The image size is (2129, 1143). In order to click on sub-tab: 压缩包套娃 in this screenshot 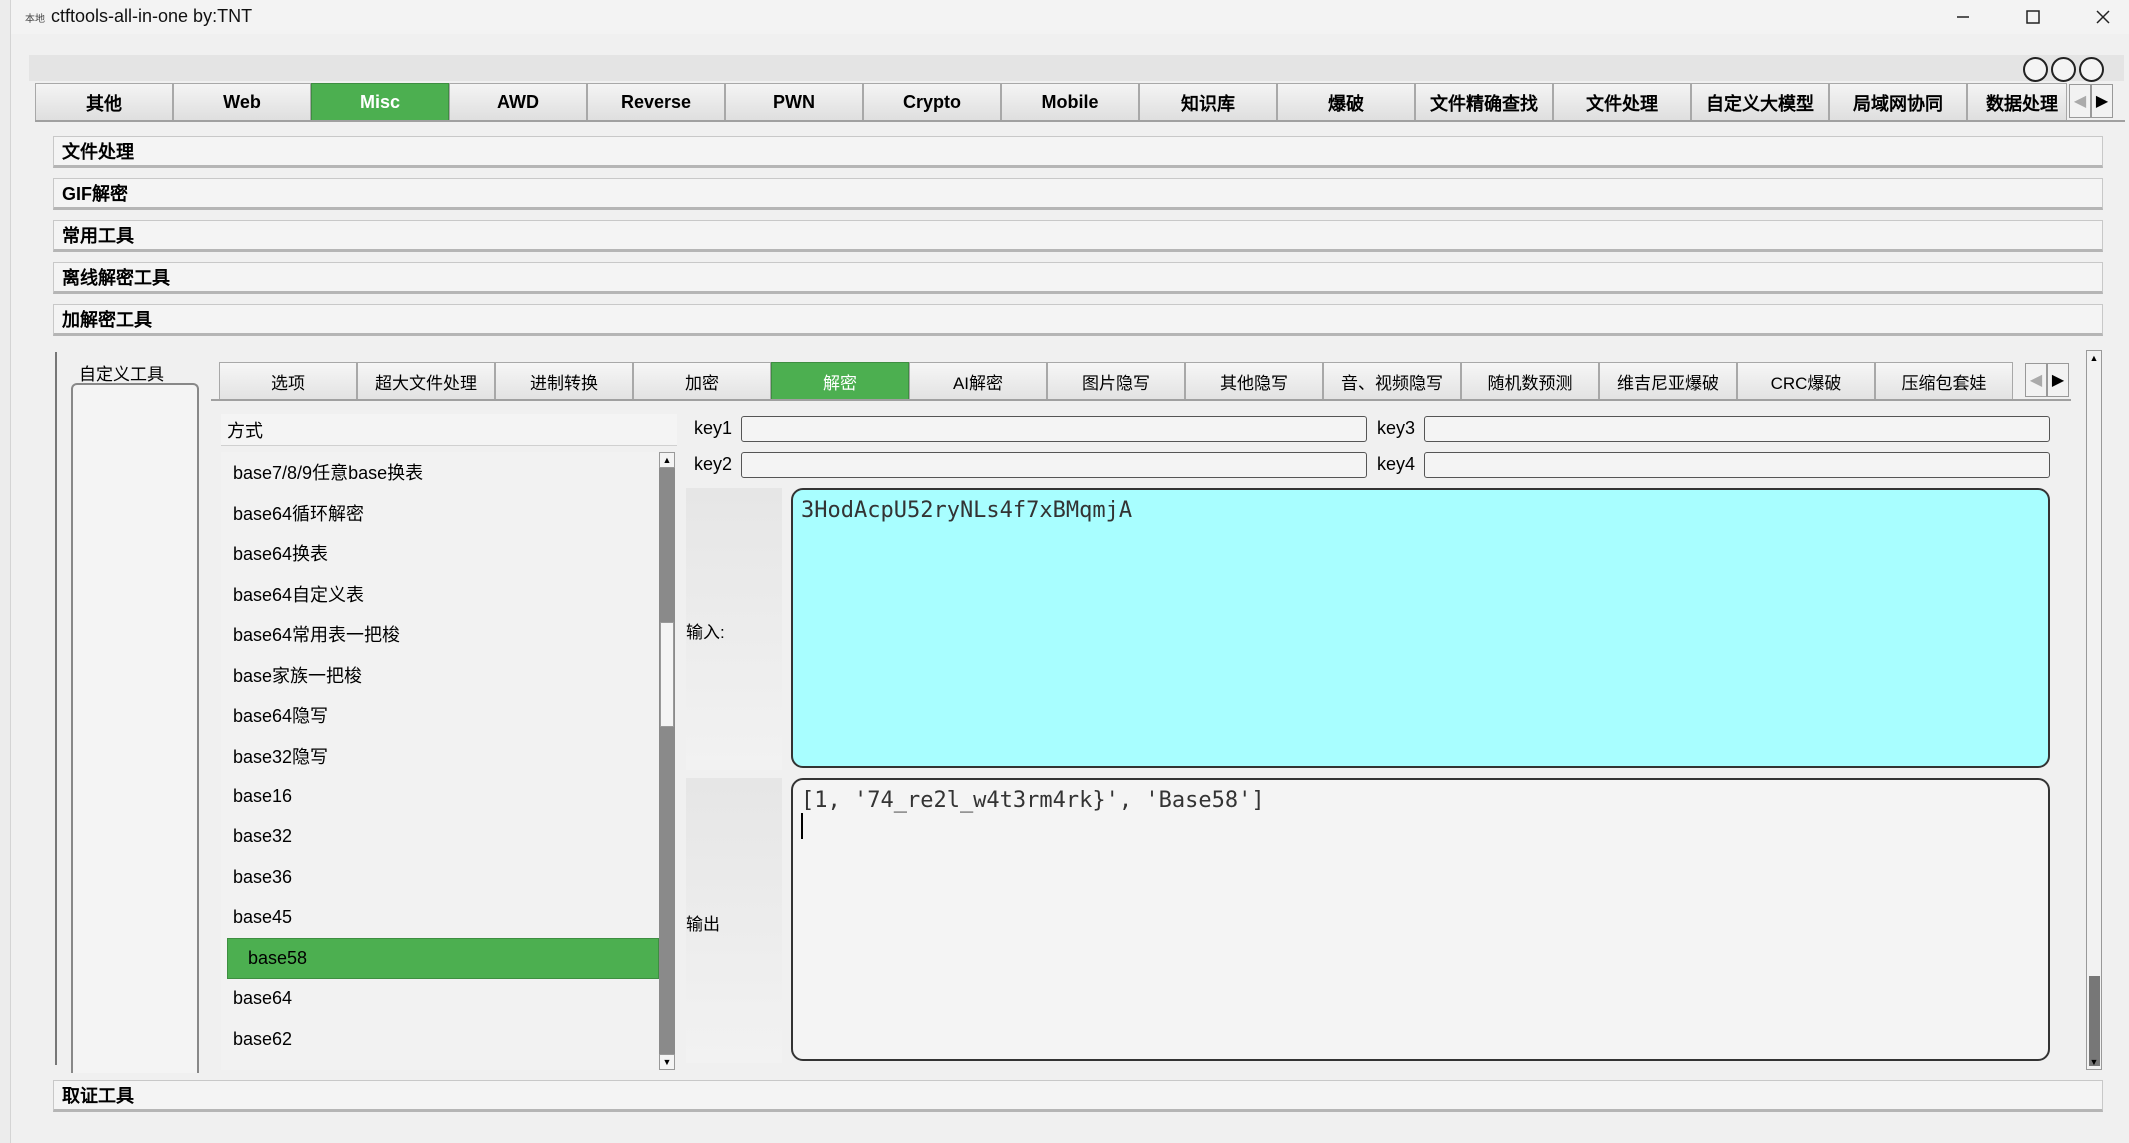, I will do `click(1944, 381)`.